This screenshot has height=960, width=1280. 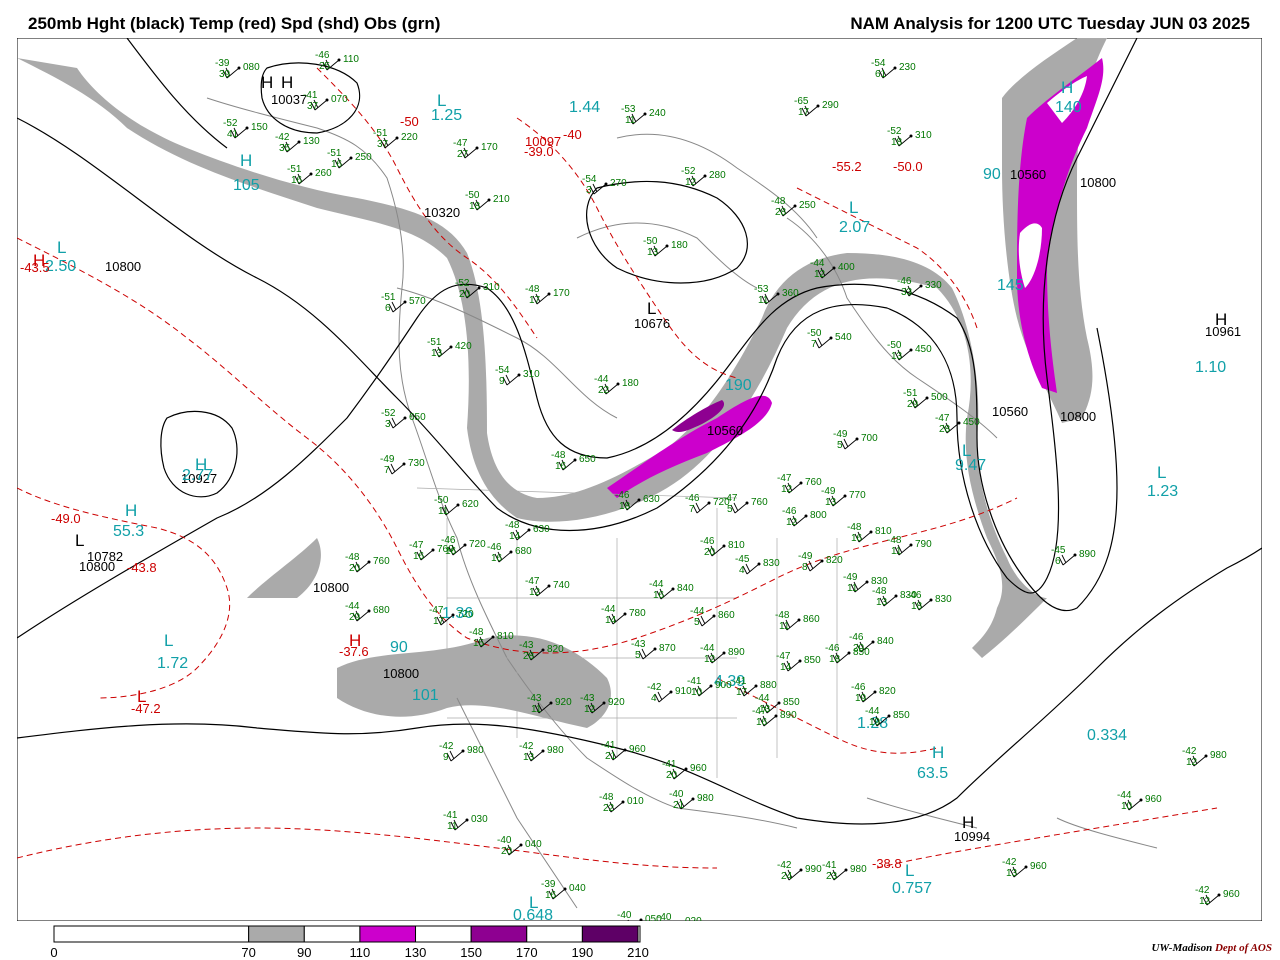 What do you see at coordinates (563, 702) in the screenshot?
I see `obs-height: 920` at bounding box center [563, 702].